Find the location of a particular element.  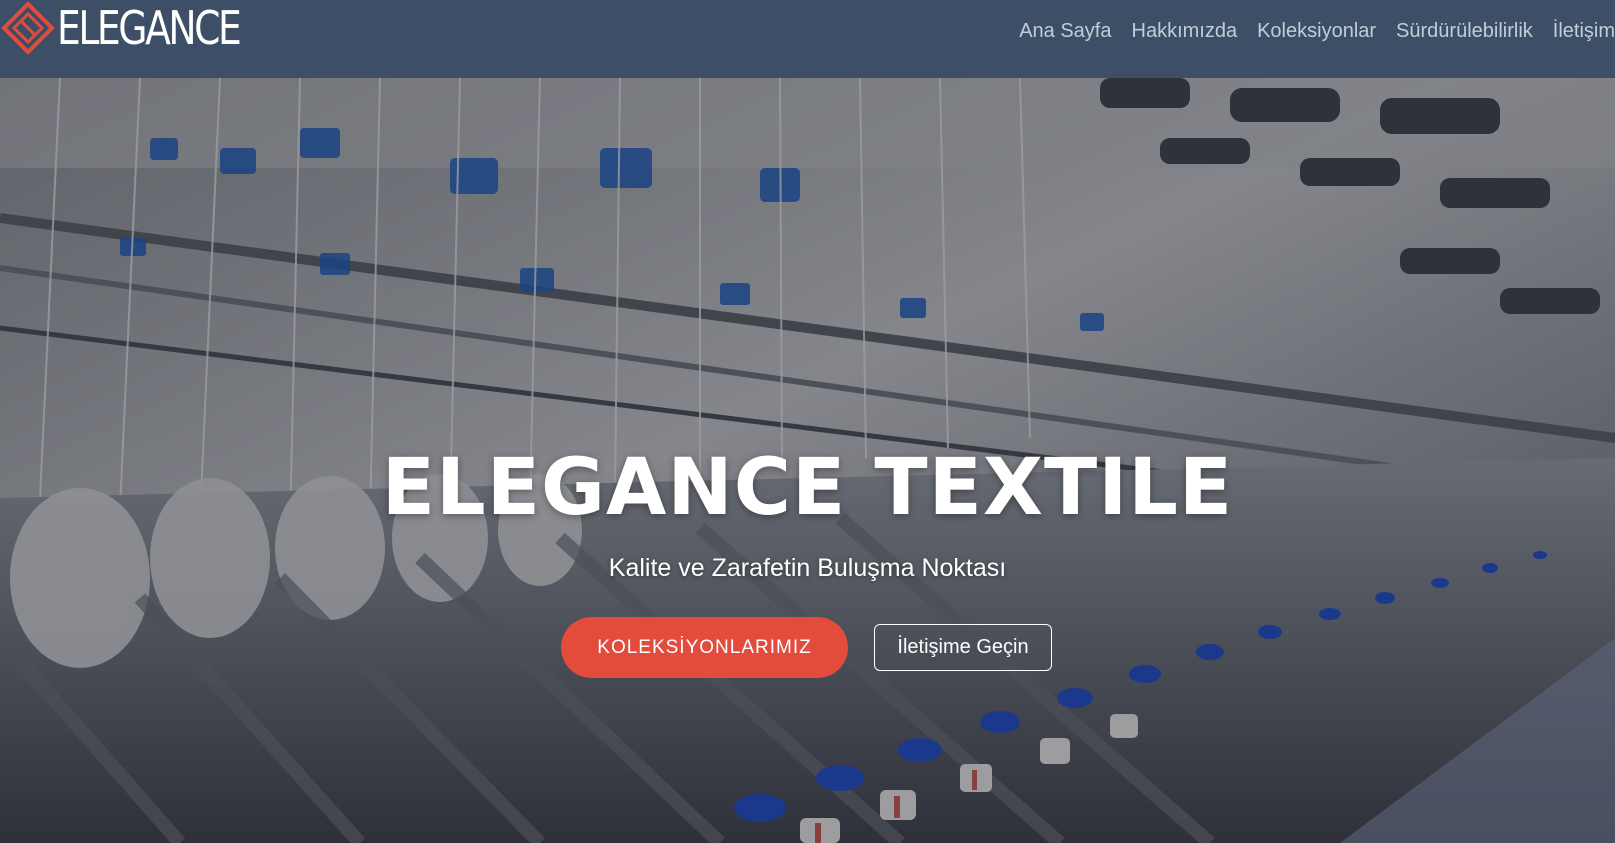

contact-button: İletişime Geçin is located at coordinates (963, 647).